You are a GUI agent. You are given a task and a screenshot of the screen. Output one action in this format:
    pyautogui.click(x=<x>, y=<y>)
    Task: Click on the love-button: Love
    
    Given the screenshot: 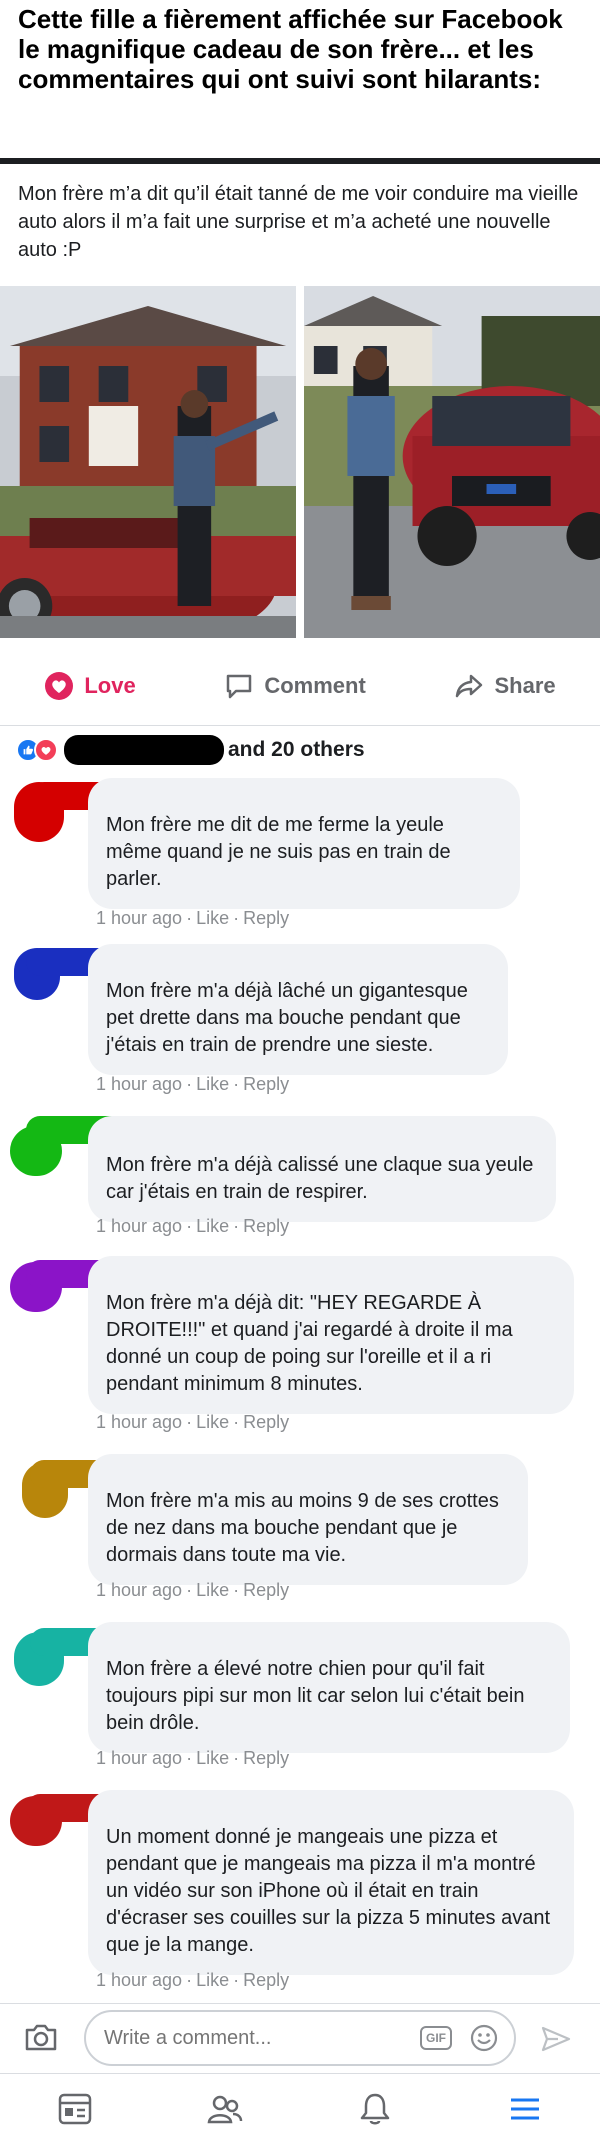 What is the action you would take?
    pyautogui.click(x=90, y=686)
    